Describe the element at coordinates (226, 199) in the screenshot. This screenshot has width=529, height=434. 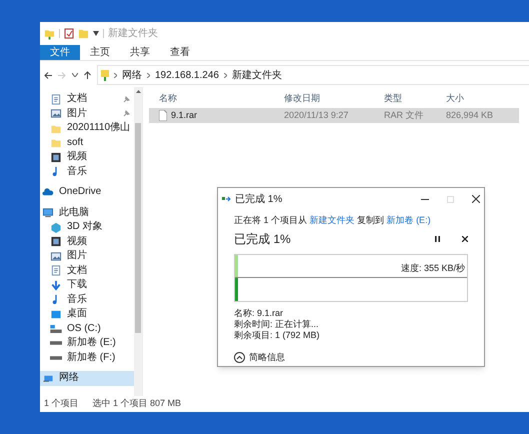
I see `copy-icon` at that location.